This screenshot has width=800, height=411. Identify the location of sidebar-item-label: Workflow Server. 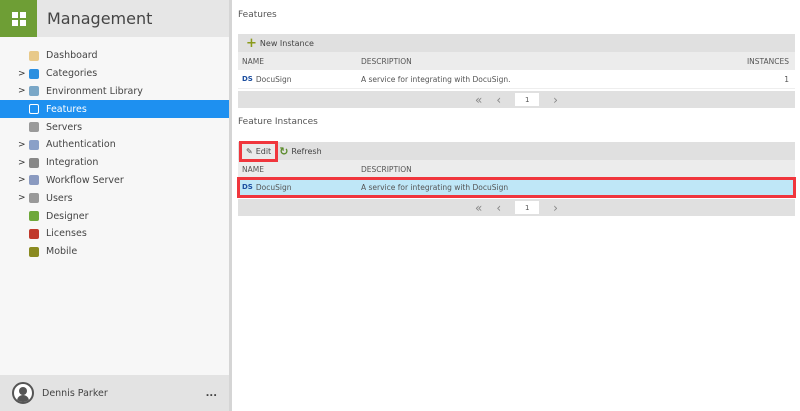
(85, 180).